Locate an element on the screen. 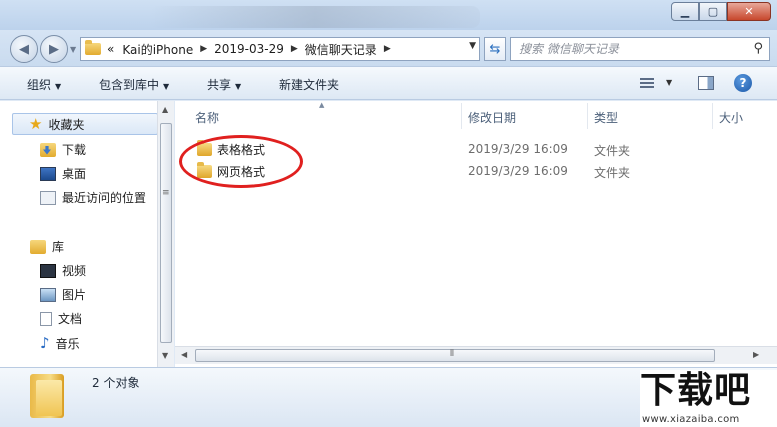  watermark-logo: 下载吧 is located at coordinates (696, 390).